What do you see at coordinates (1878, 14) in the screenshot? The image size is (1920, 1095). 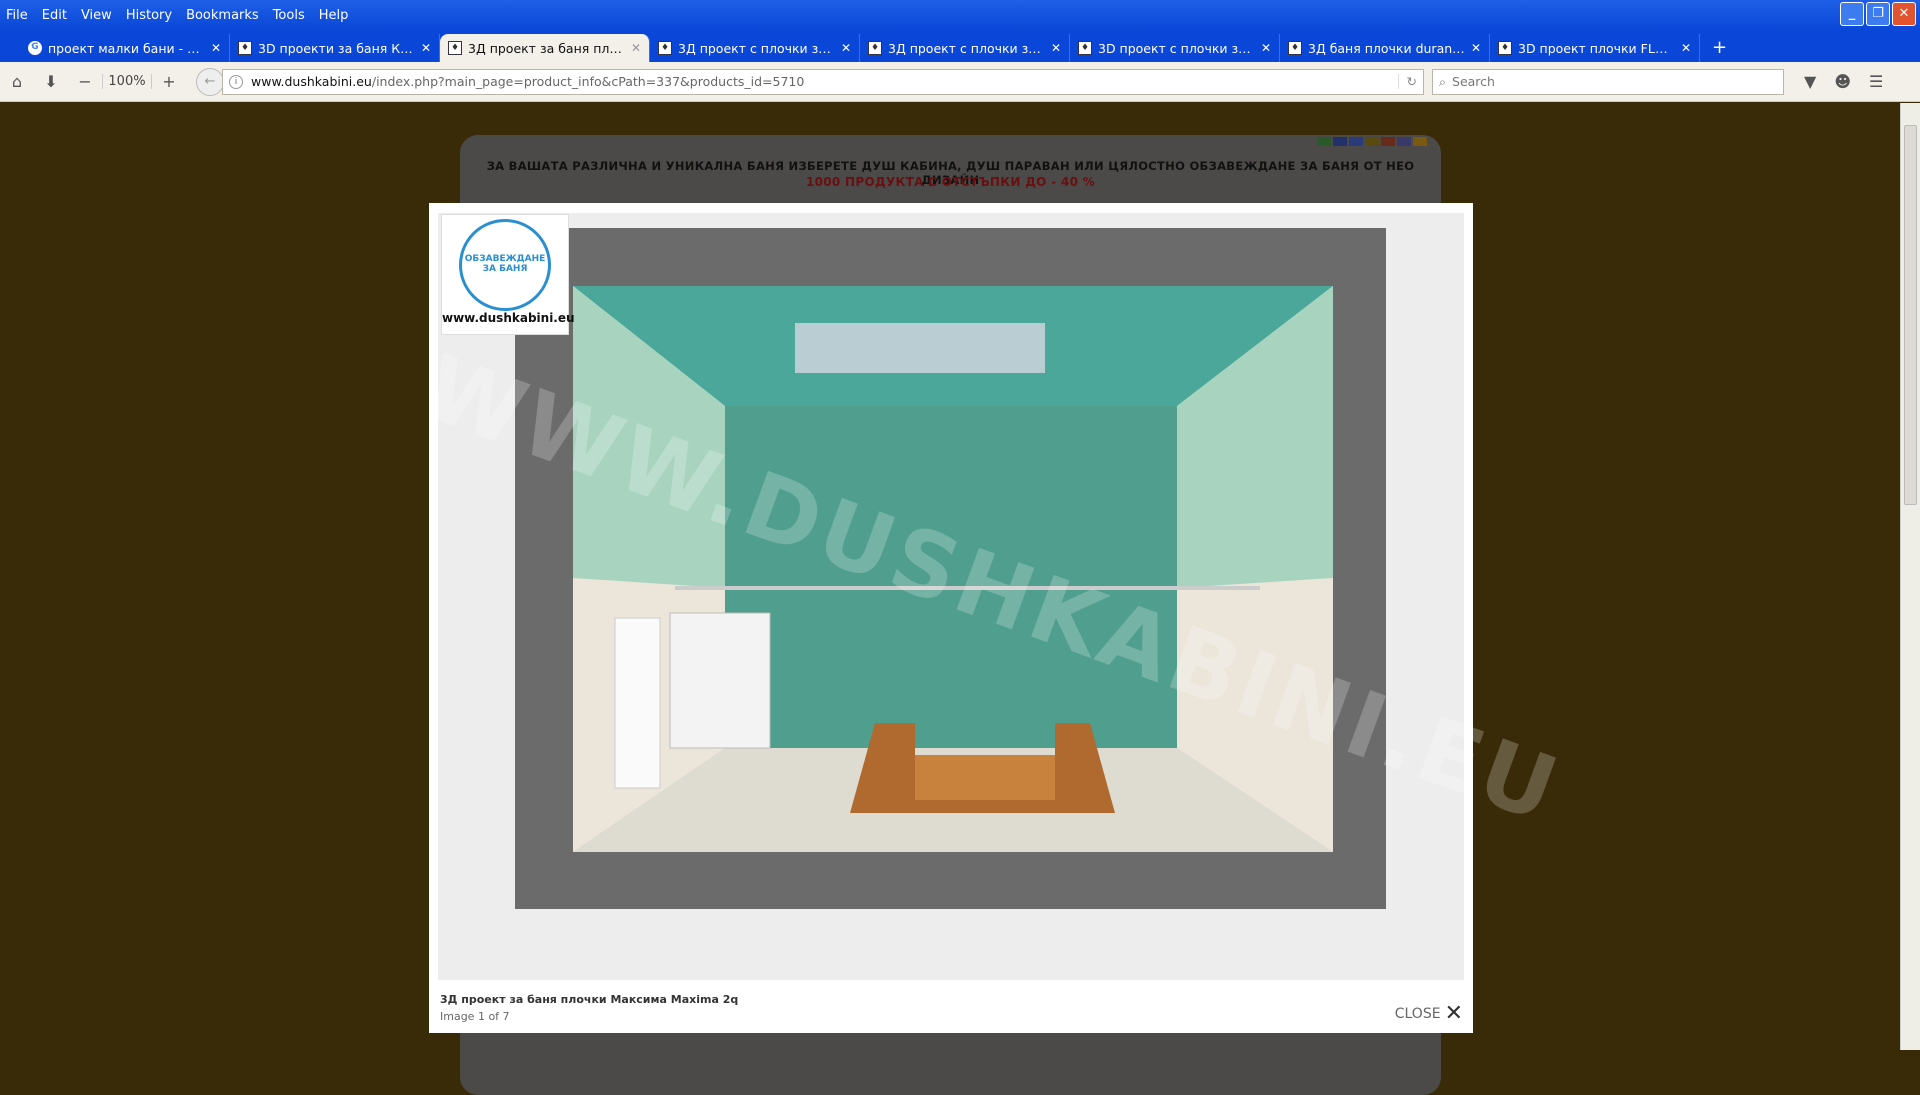 I see `restore-button: ❐` at bounding box center [1878, 14].